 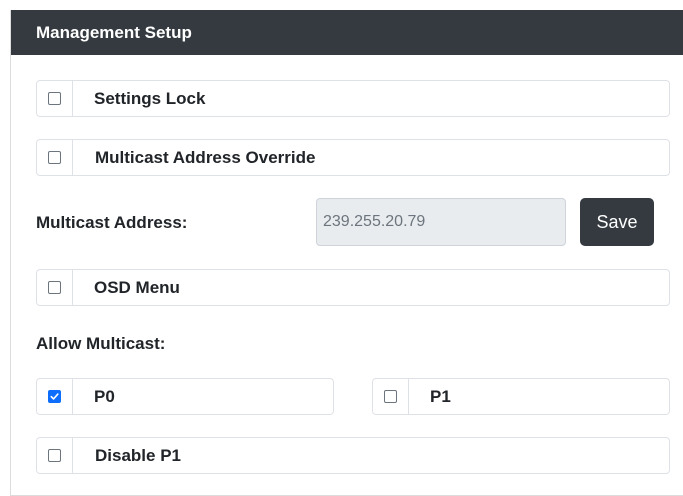 What do you see at coordinates (54, 287) in the screenshot?
I see `osd-menu-checkbox` at bounding box center [54, 287].